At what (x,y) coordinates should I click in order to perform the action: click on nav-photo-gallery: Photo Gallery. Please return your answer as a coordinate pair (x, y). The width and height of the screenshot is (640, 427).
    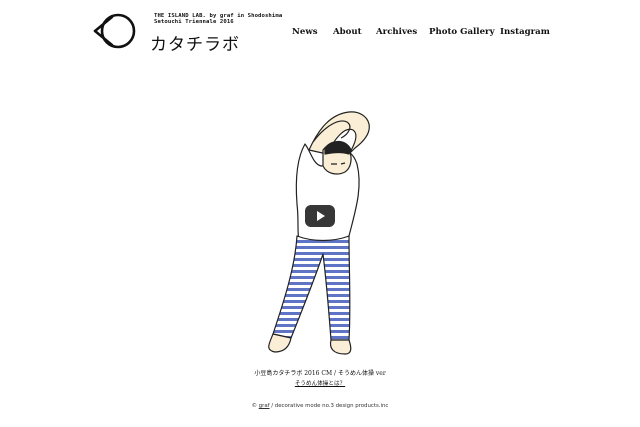
    Looking at the image, I should click on (462, 32).